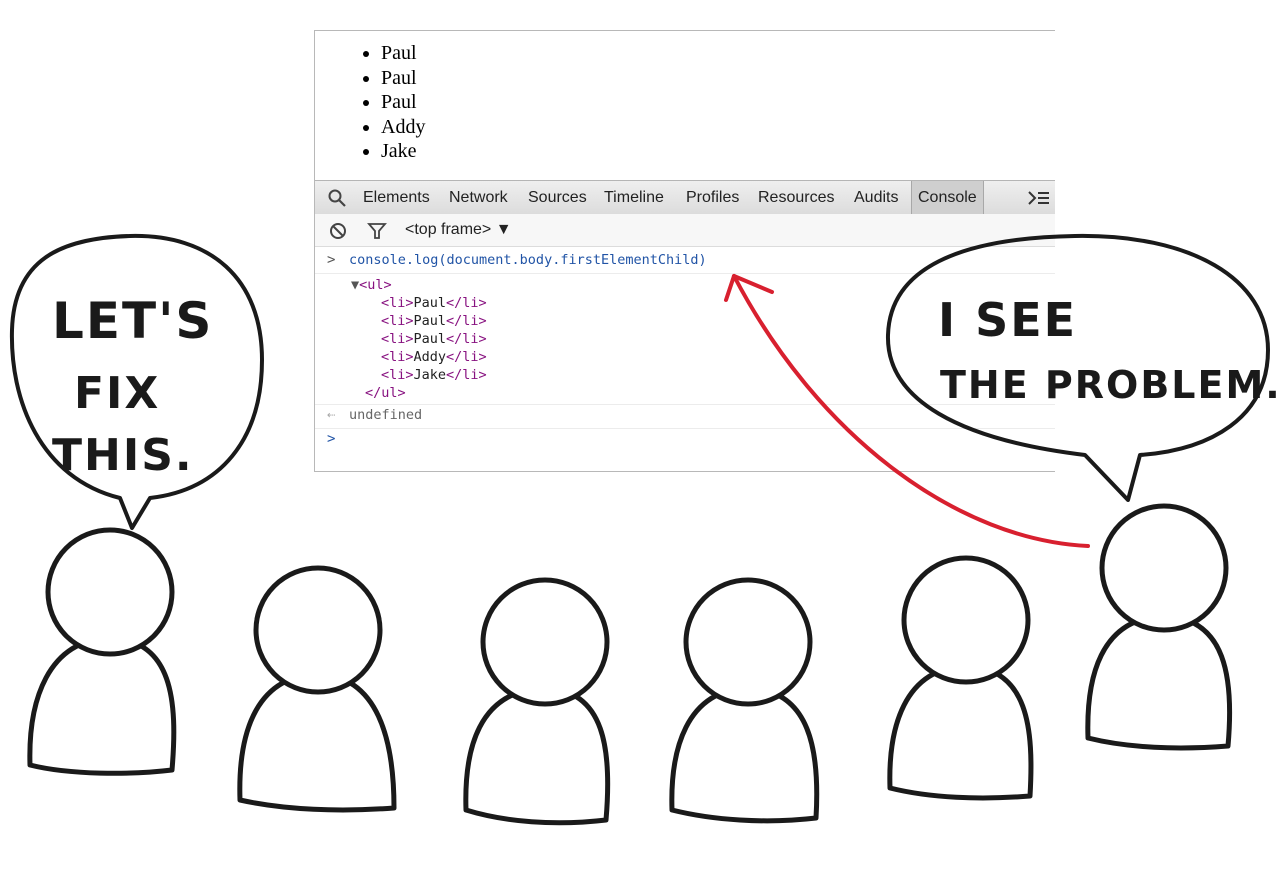 The width and height of the screenshot is (1280, 880). Describe the element at coordinates (1159, 627) in the screenshot. I see `person-6-icon` at that location.